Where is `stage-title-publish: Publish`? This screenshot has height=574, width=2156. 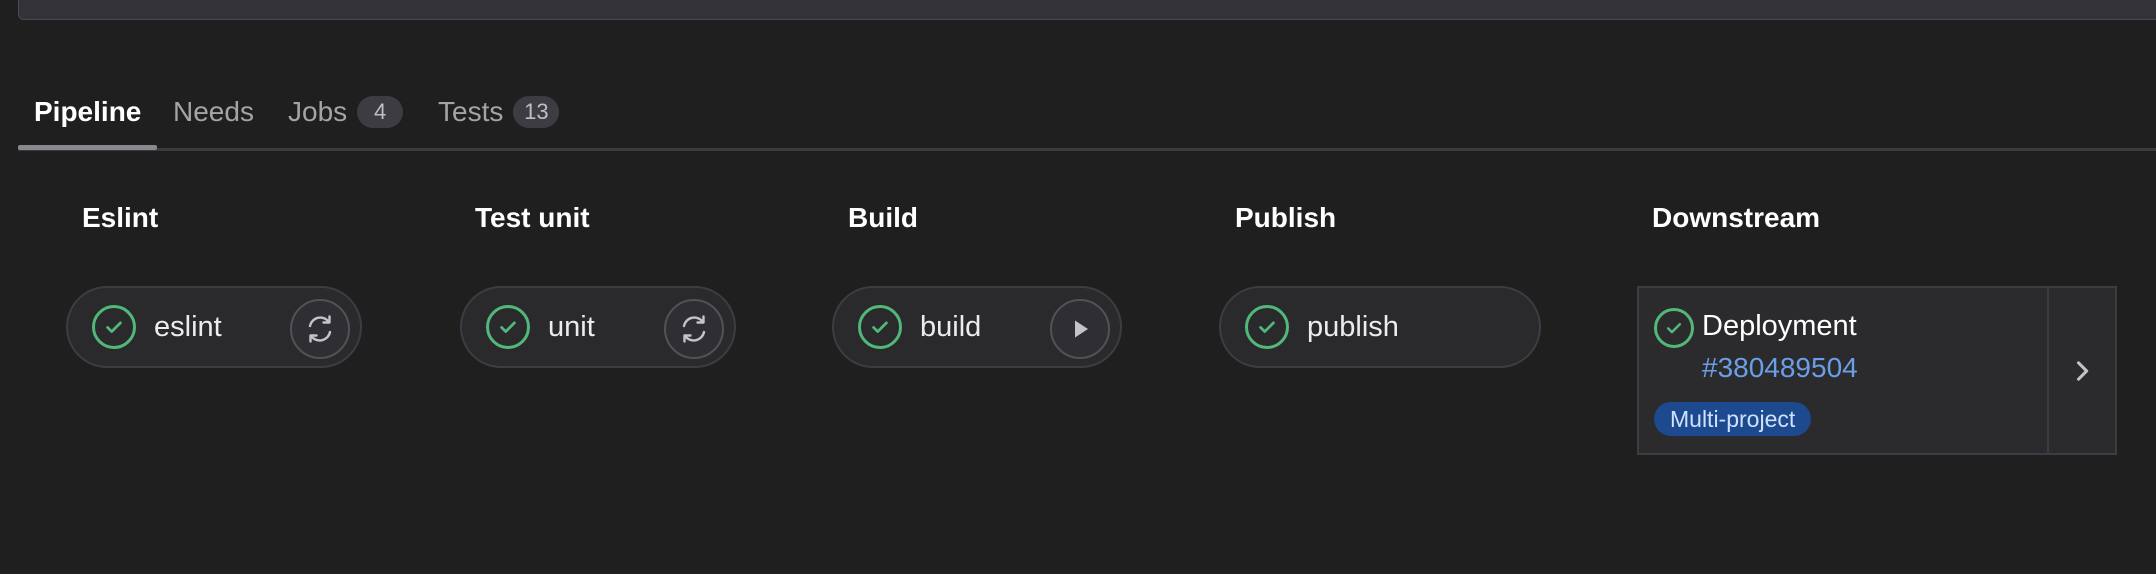
stage-title-publish: Publish is located at coordinates (1286, 217).